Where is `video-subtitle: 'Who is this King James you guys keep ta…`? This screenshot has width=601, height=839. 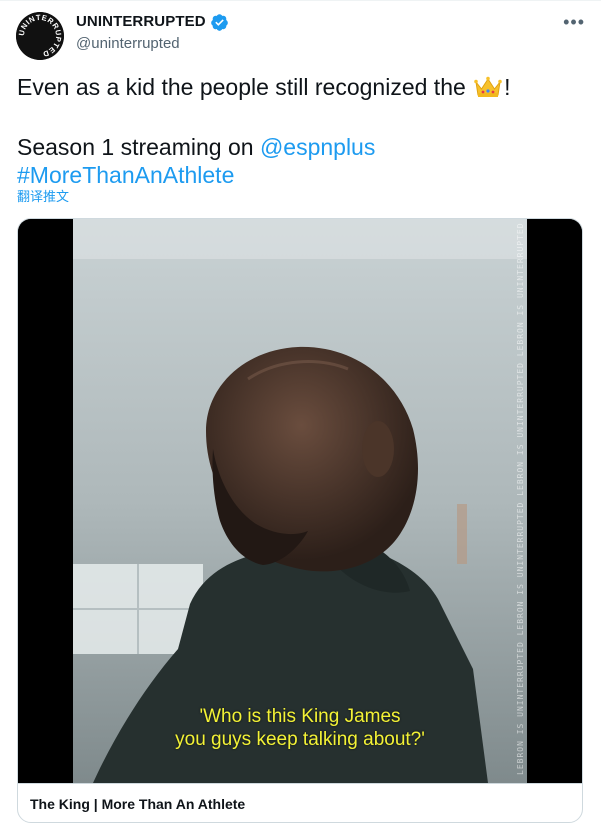 video-subtitle: 'Who is this King James you guys keep ta… is located at coordinates (300, 728).